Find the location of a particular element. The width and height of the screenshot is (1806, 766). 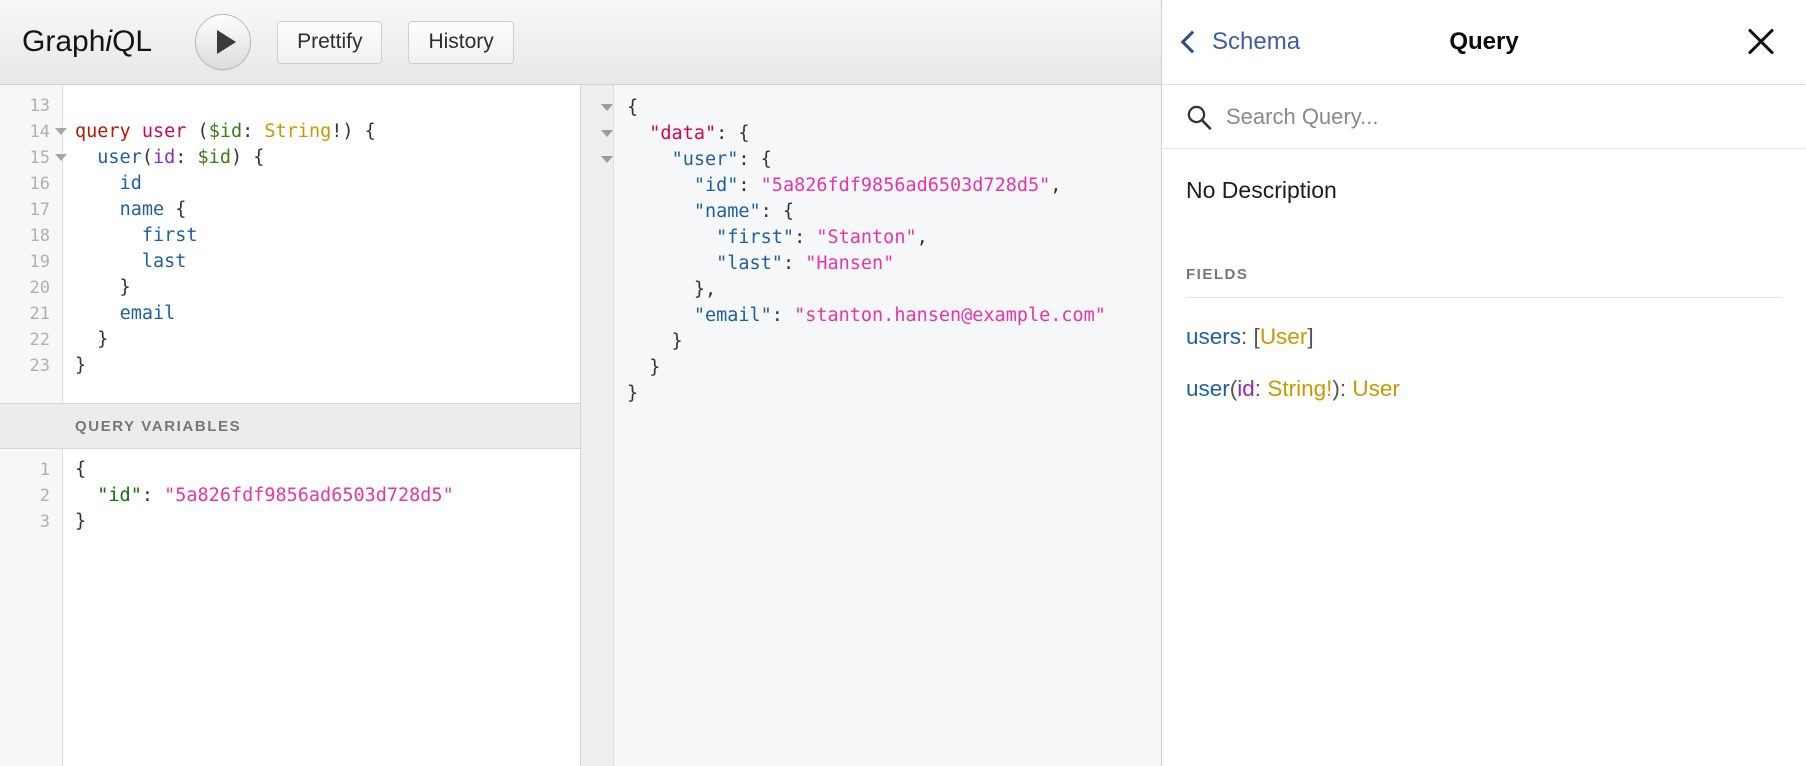

close-icon is located at coordinates (1761, 41).